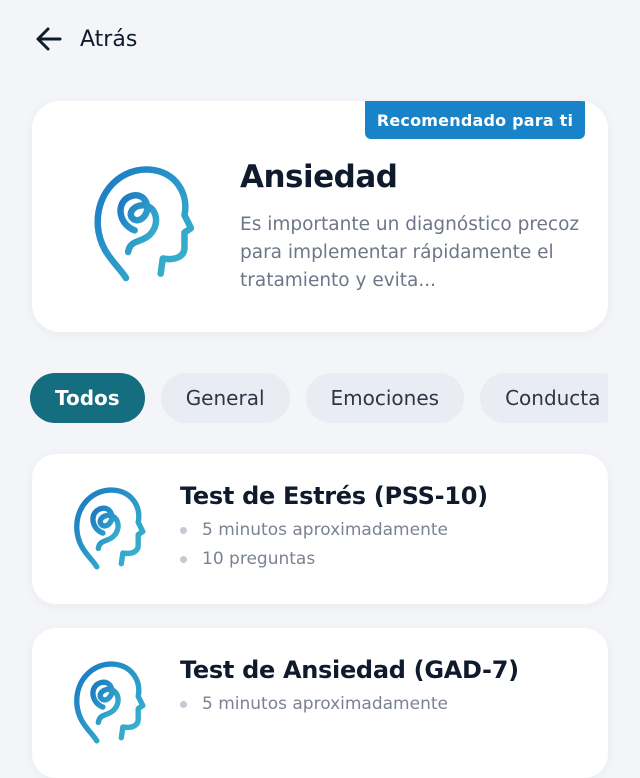 The height and width of the screenshot is (778, 640). I want to click on back-button: Atrás, so click(85, 39).